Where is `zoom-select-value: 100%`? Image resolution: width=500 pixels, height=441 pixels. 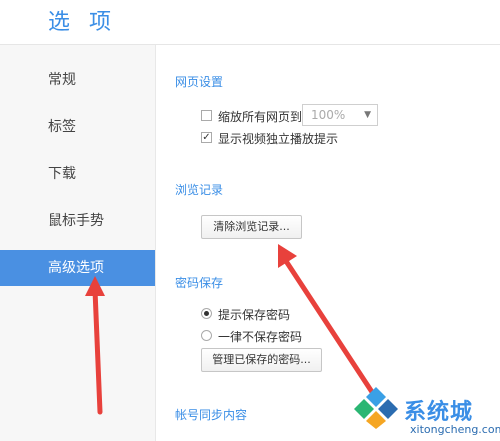
zoom-select-value: 100% is located at coordinates (328, 115).